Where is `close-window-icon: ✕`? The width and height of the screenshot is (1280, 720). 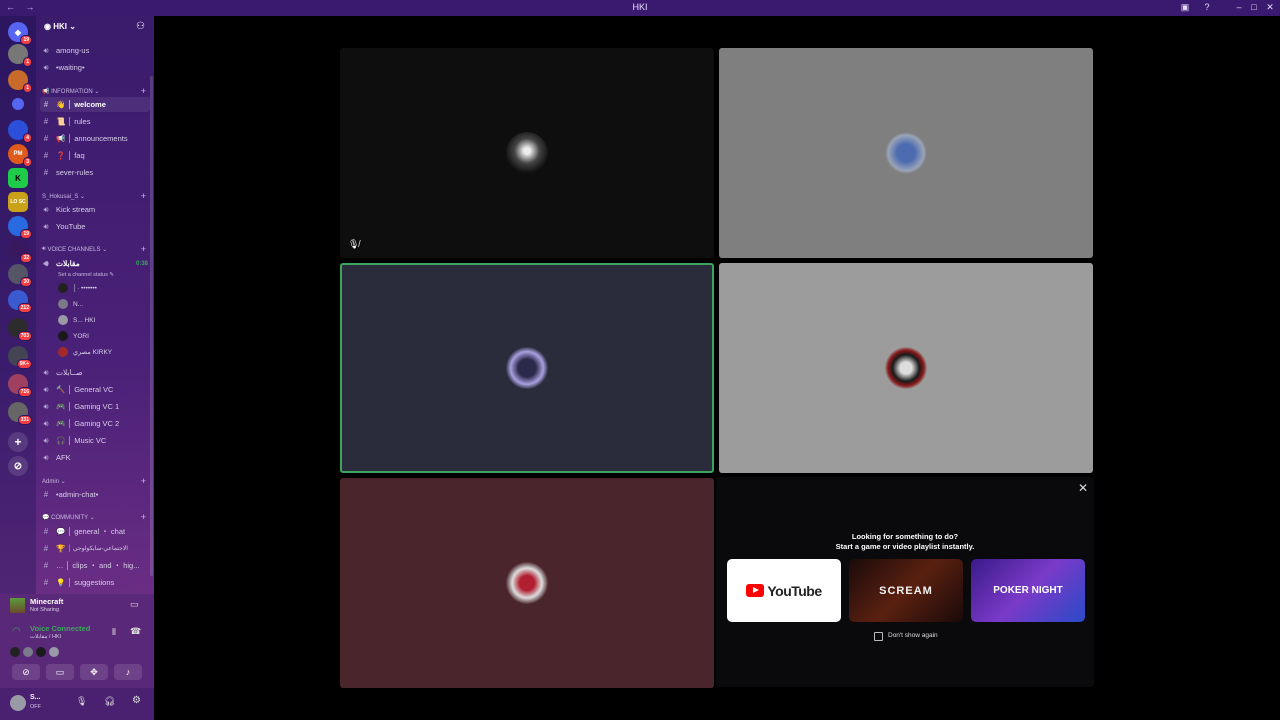 close-window-icon: ✕ is located at coordinates (1270, 7).